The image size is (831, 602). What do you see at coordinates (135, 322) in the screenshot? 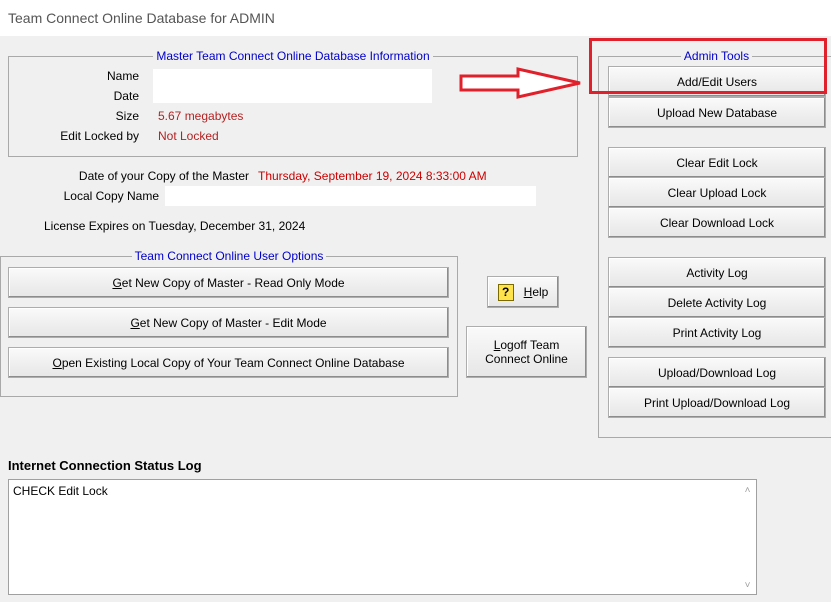
I see `edit-mode-accel: G` at bounding box center [135, 322].